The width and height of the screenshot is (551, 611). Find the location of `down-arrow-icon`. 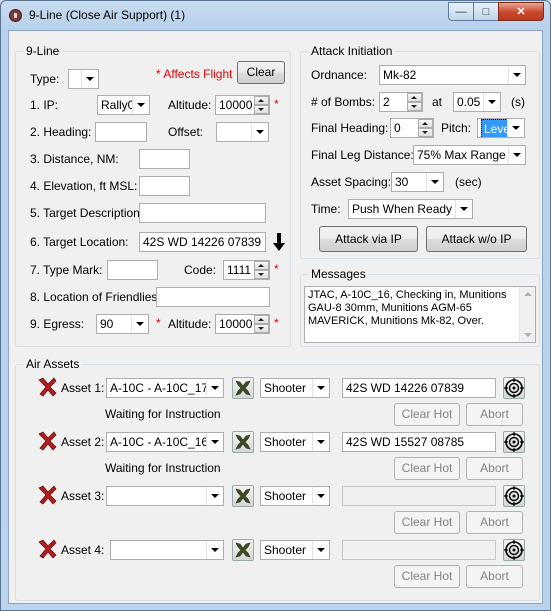

down-arrow-icon is located at coordinates (279, 242).